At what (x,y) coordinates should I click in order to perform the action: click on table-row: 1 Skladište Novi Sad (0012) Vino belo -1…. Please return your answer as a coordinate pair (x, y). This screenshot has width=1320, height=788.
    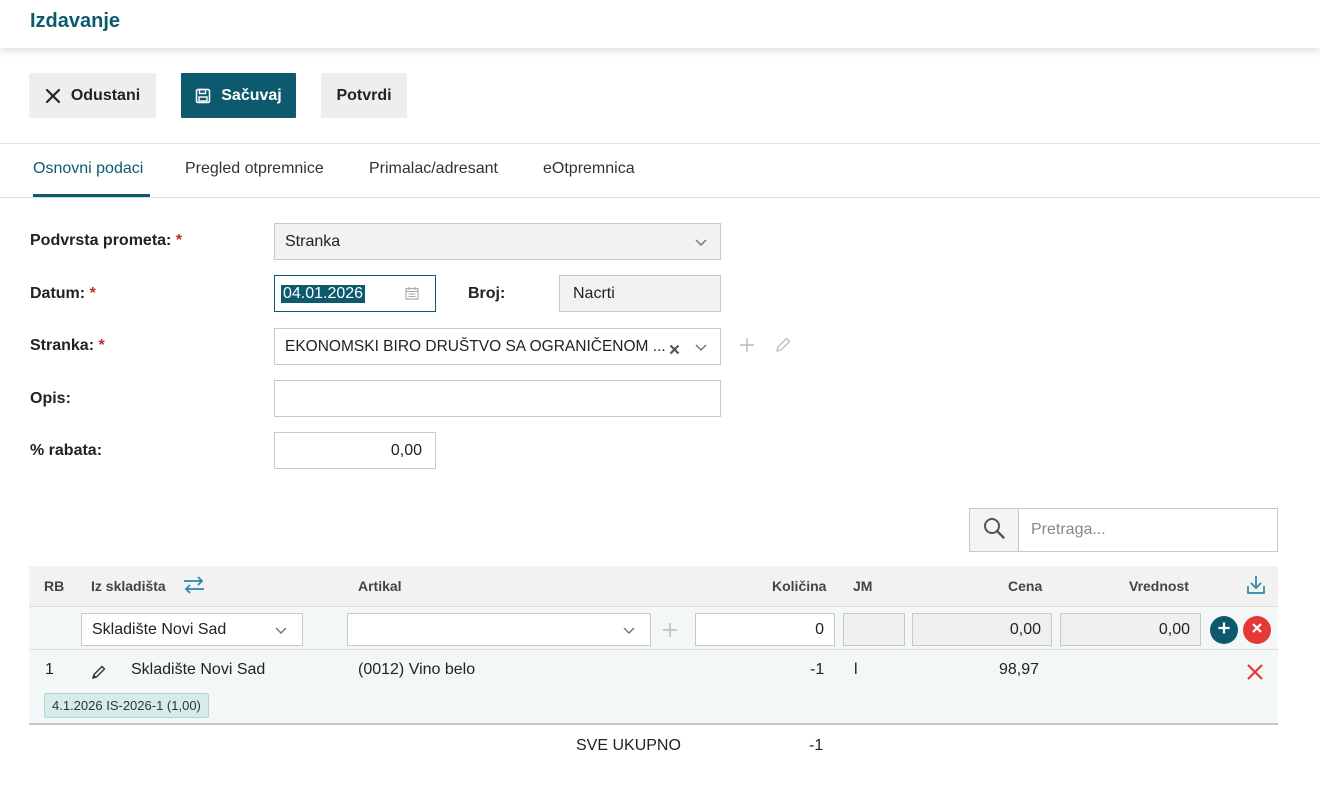
    Looking at the image, I should click on (653, 687).